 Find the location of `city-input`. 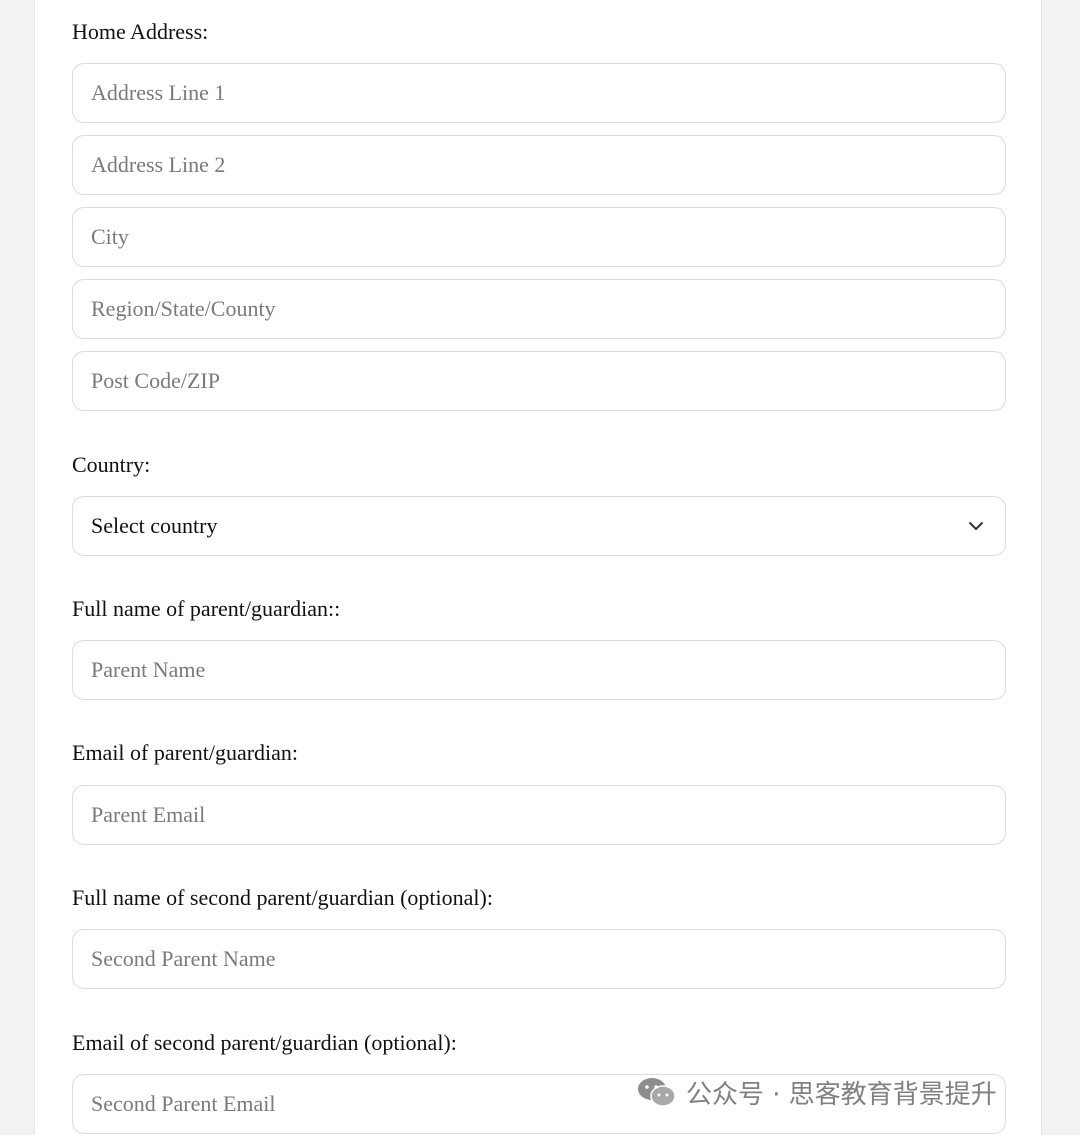

city-input is located at coordinates (539, 237).